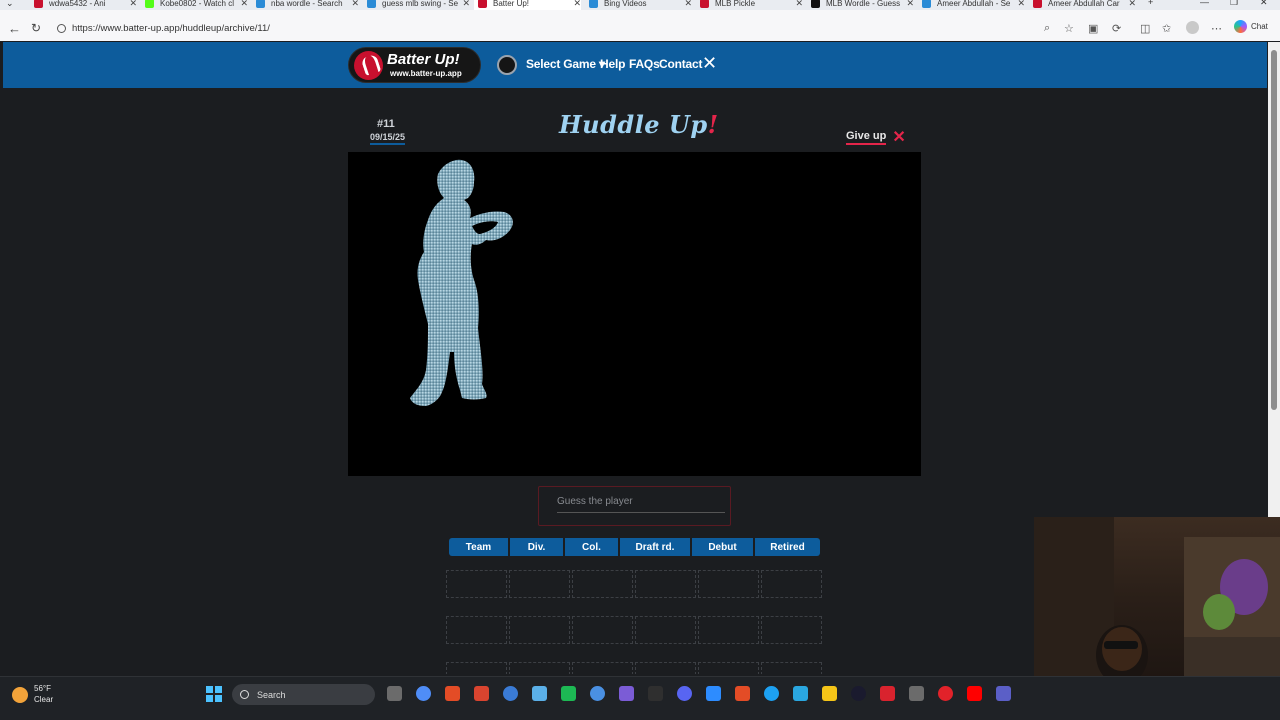 This screenshot has height=720, width=1280. What do you see at coordinates (1069, 28) in the screenshot?
I see `favorite-star-icon: ☆` at bounding box center [1069, 28].